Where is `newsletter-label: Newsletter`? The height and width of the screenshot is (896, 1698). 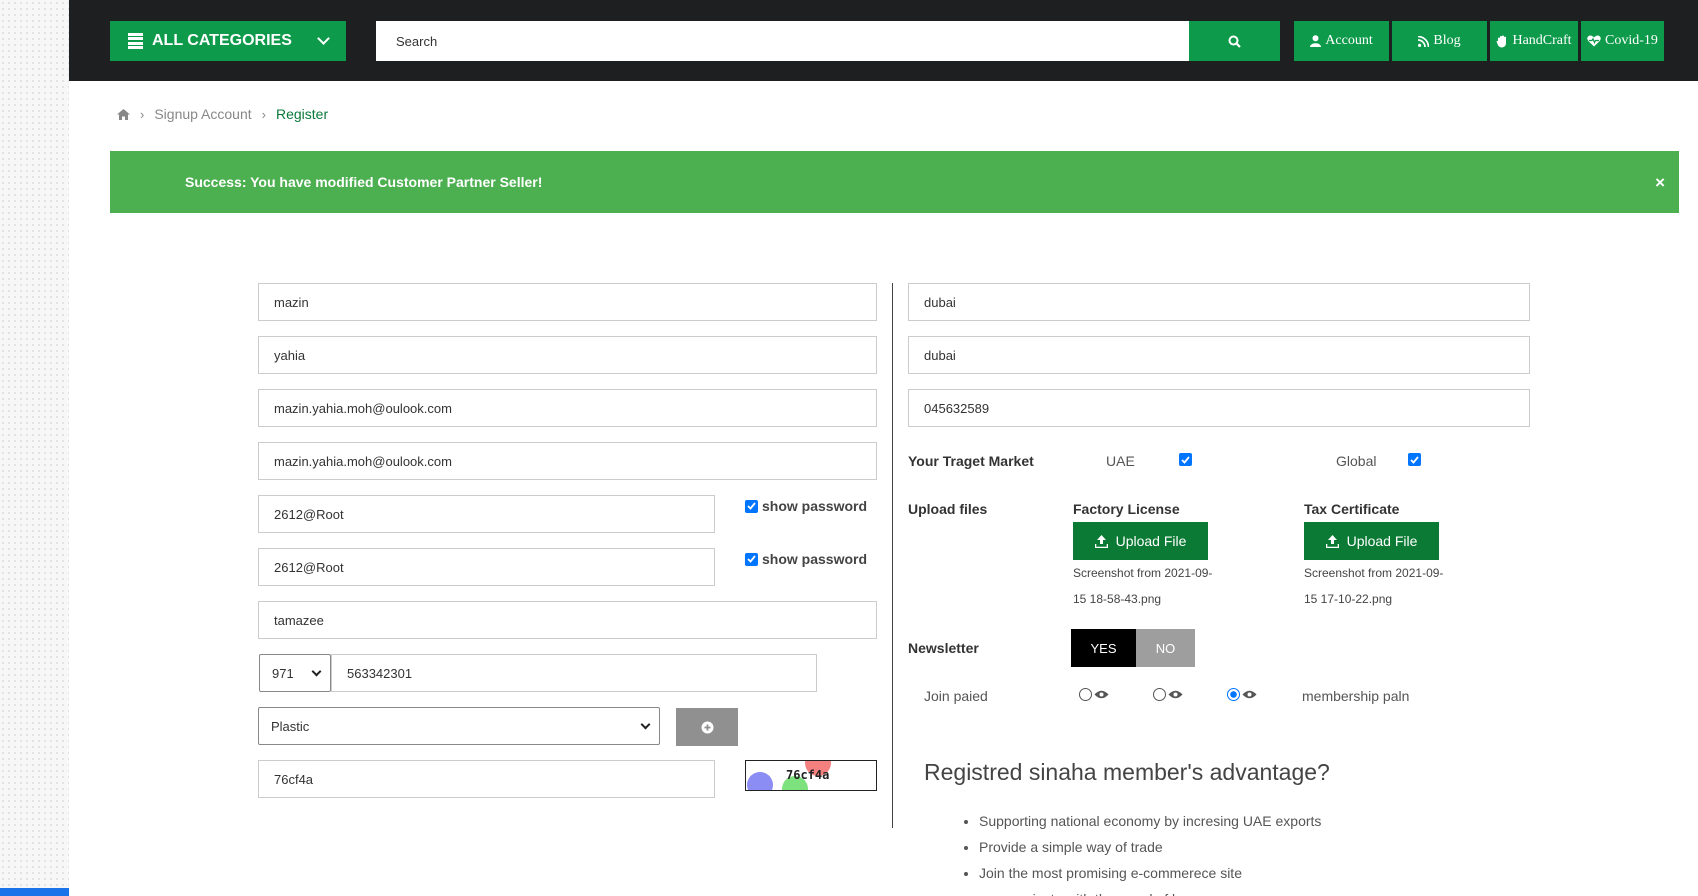
newsletter-label: Newsletter is located at coordinates (943, 648).